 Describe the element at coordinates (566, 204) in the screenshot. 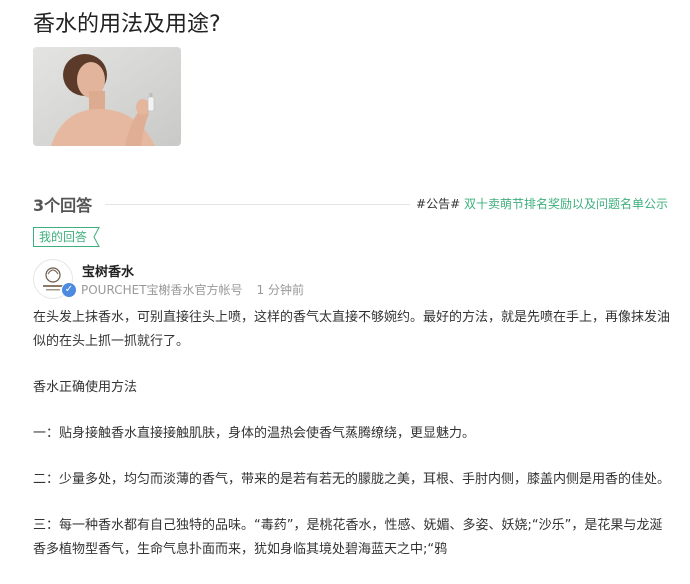

I see `notice-link: 双十卖萌节排名奖励以及问题名单公示` at that location.